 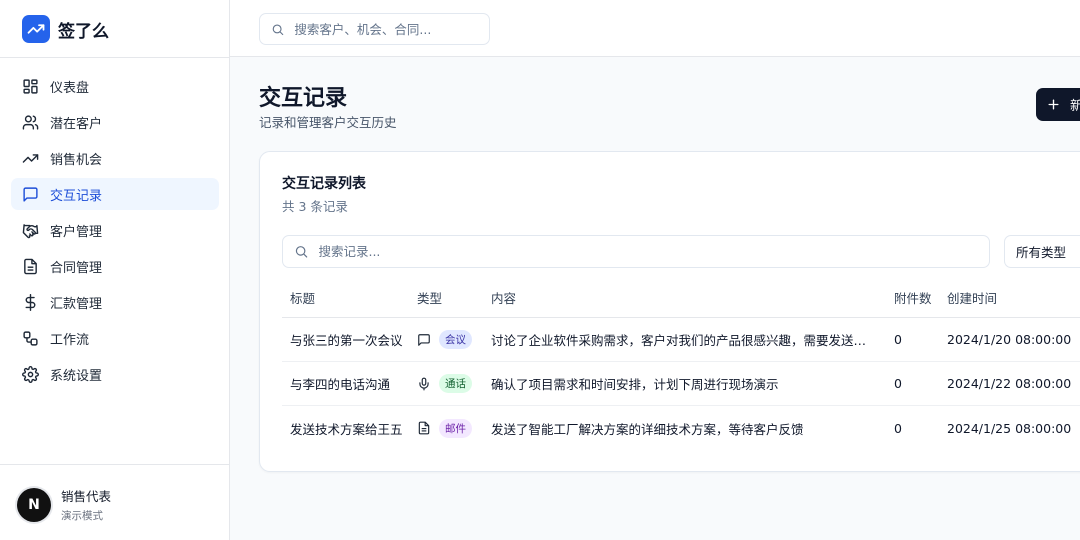 What do you see at coordinates (76, 376) in the screenshot?
I see `sidebar-item-label: 系统设置` at bounding box center [76, 376].